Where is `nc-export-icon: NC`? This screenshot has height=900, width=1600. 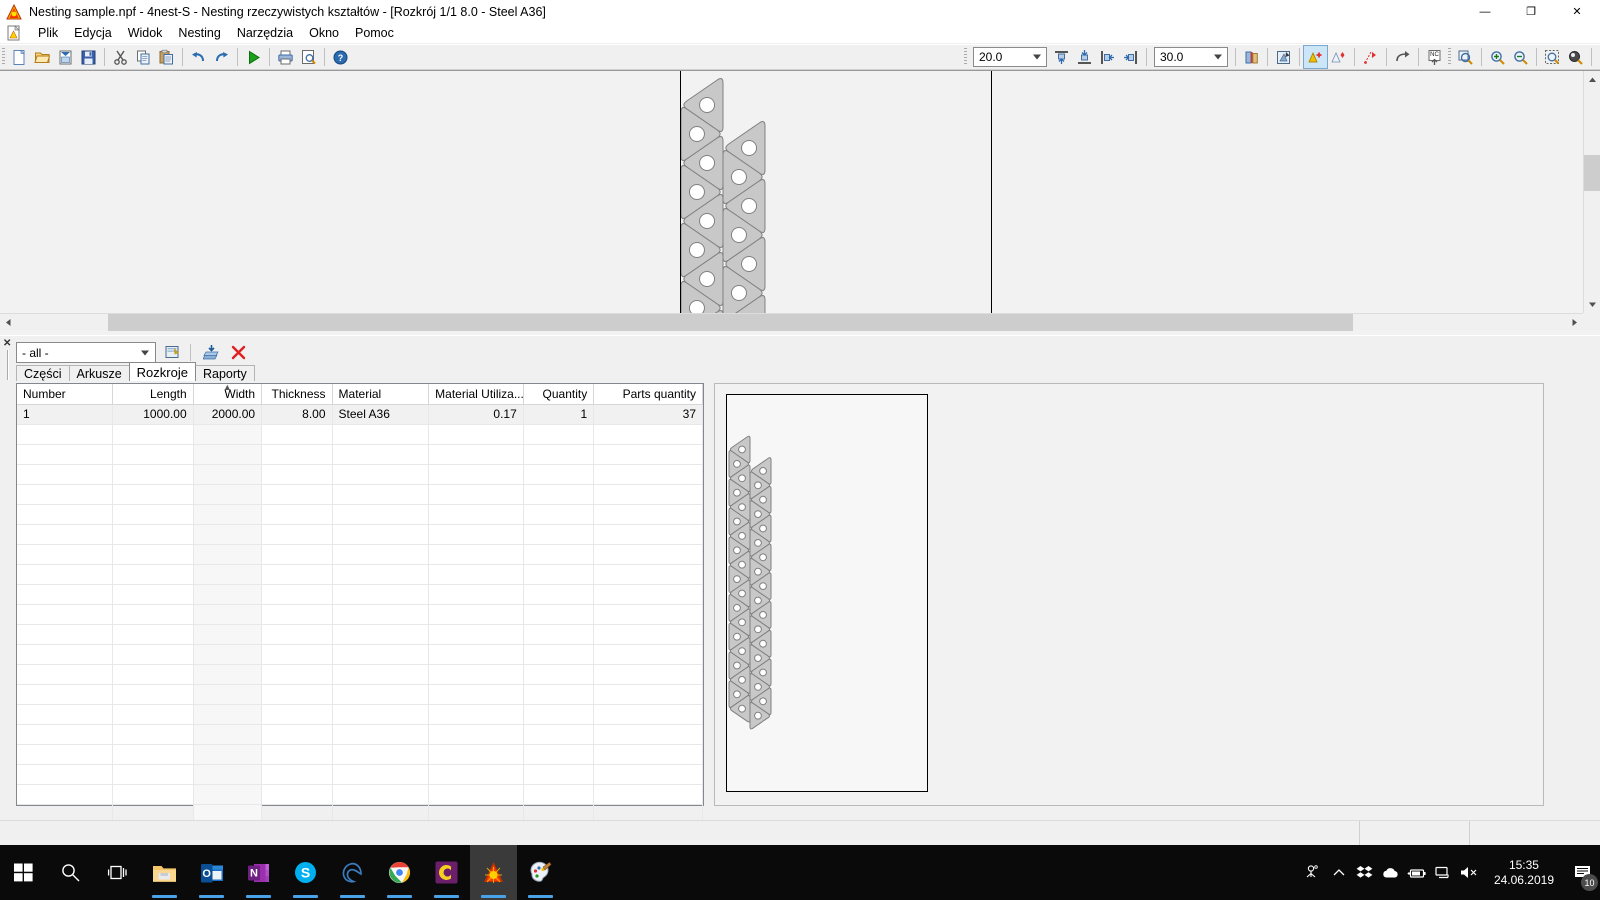
nc-export-icon: NC is located at coordinates (1434, 57).